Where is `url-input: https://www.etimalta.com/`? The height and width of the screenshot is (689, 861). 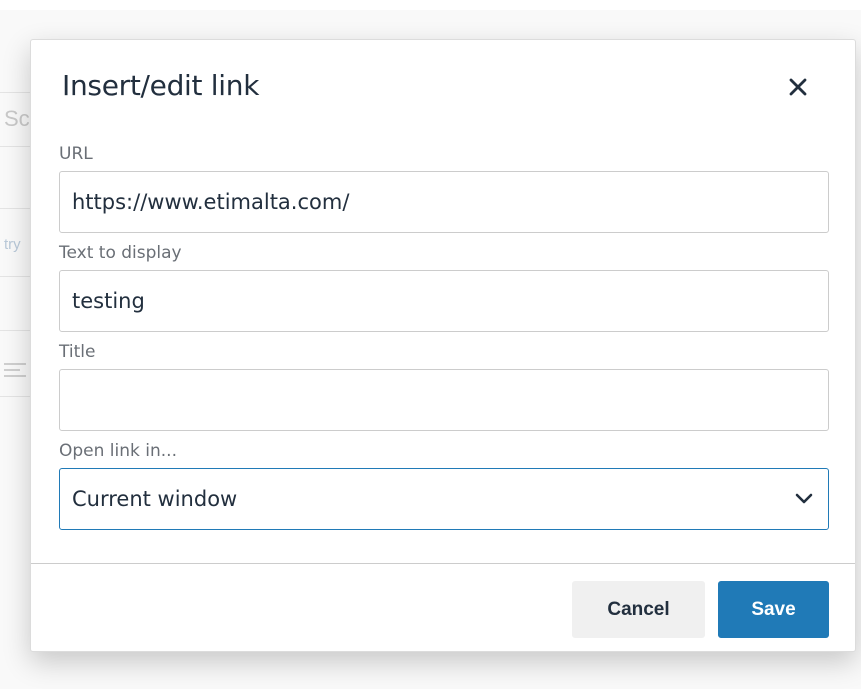
url-input: https://www.etimalta.com/ is located at coordinates (444, 202).